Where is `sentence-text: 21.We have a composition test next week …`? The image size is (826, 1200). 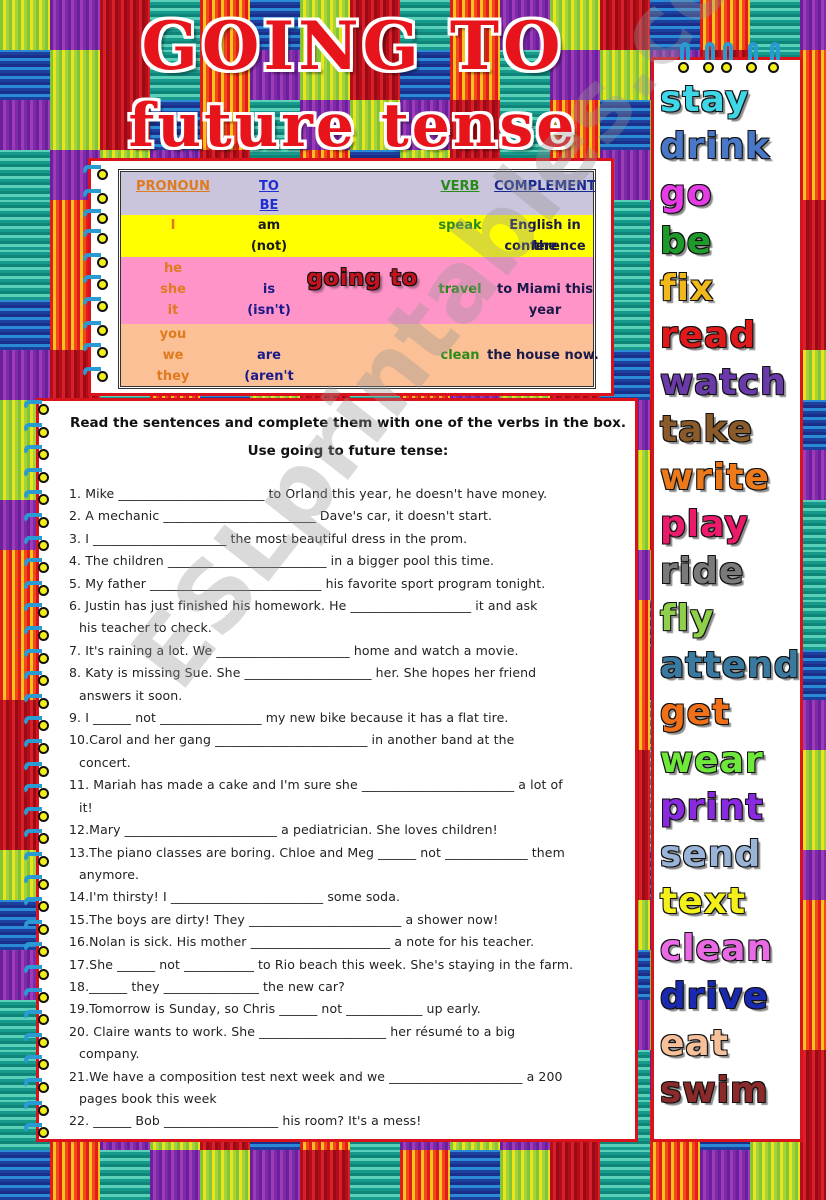
sentence-text: 21.We have a composition test next week … is located at coordinates (316, 1076).